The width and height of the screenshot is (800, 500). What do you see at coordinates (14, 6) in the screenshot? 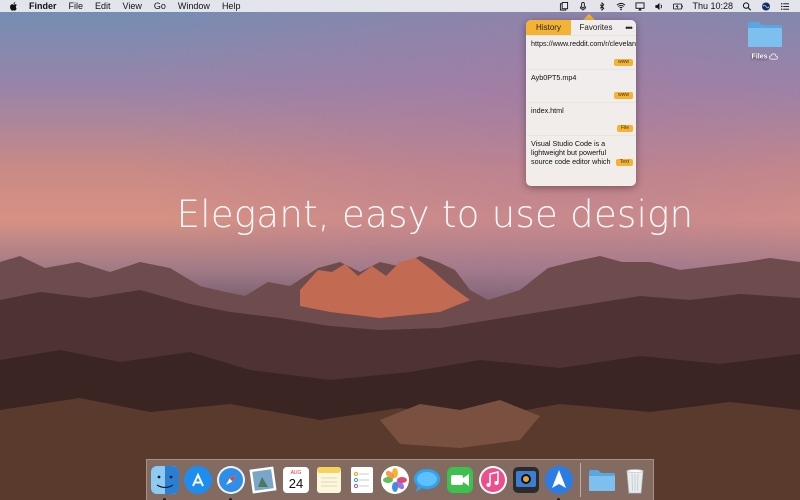
I see `apple-menu-icon` at bounding box center [14, 6].